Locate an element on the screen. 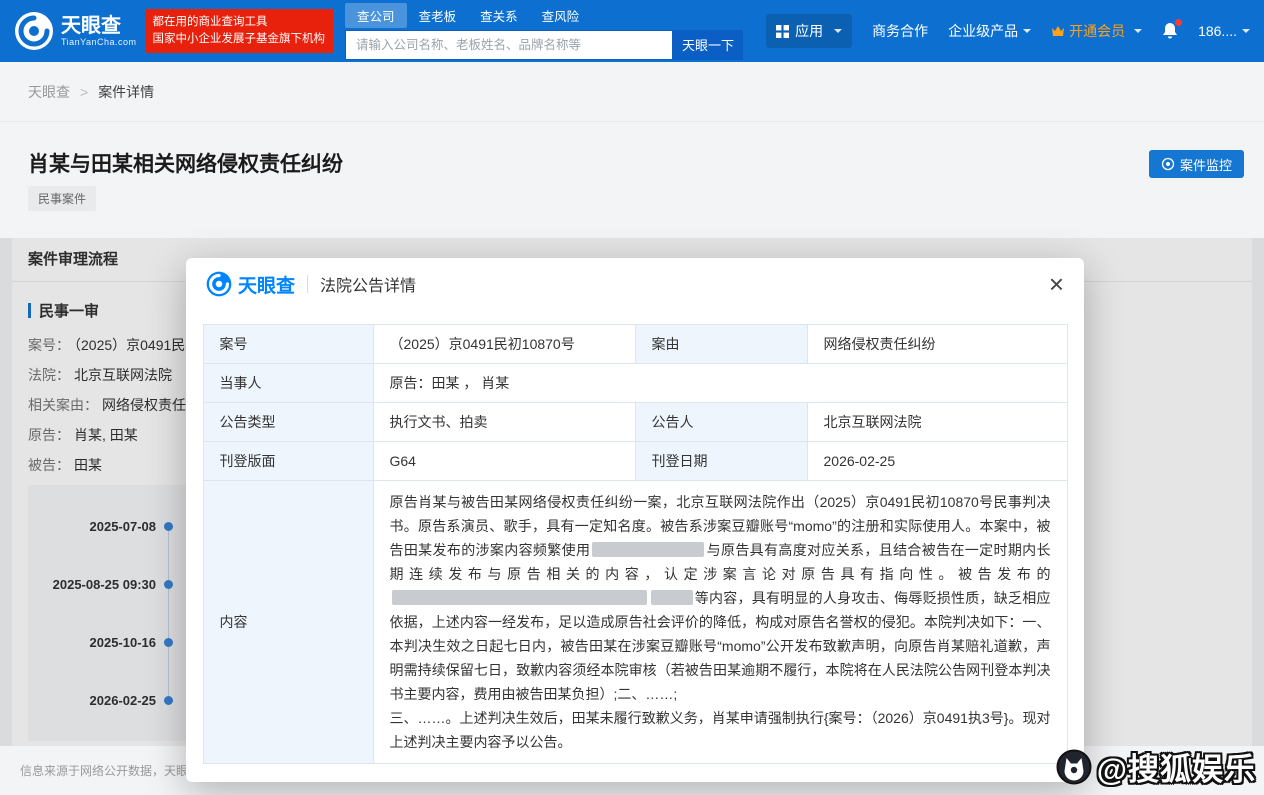 Image resolution: width=1264 pixels, height=795 pixels. brand-slogan-badge: 都在用的商业查询工具 国家中小企业发展子基金旗下机构 is located at coordinates (239, 31).